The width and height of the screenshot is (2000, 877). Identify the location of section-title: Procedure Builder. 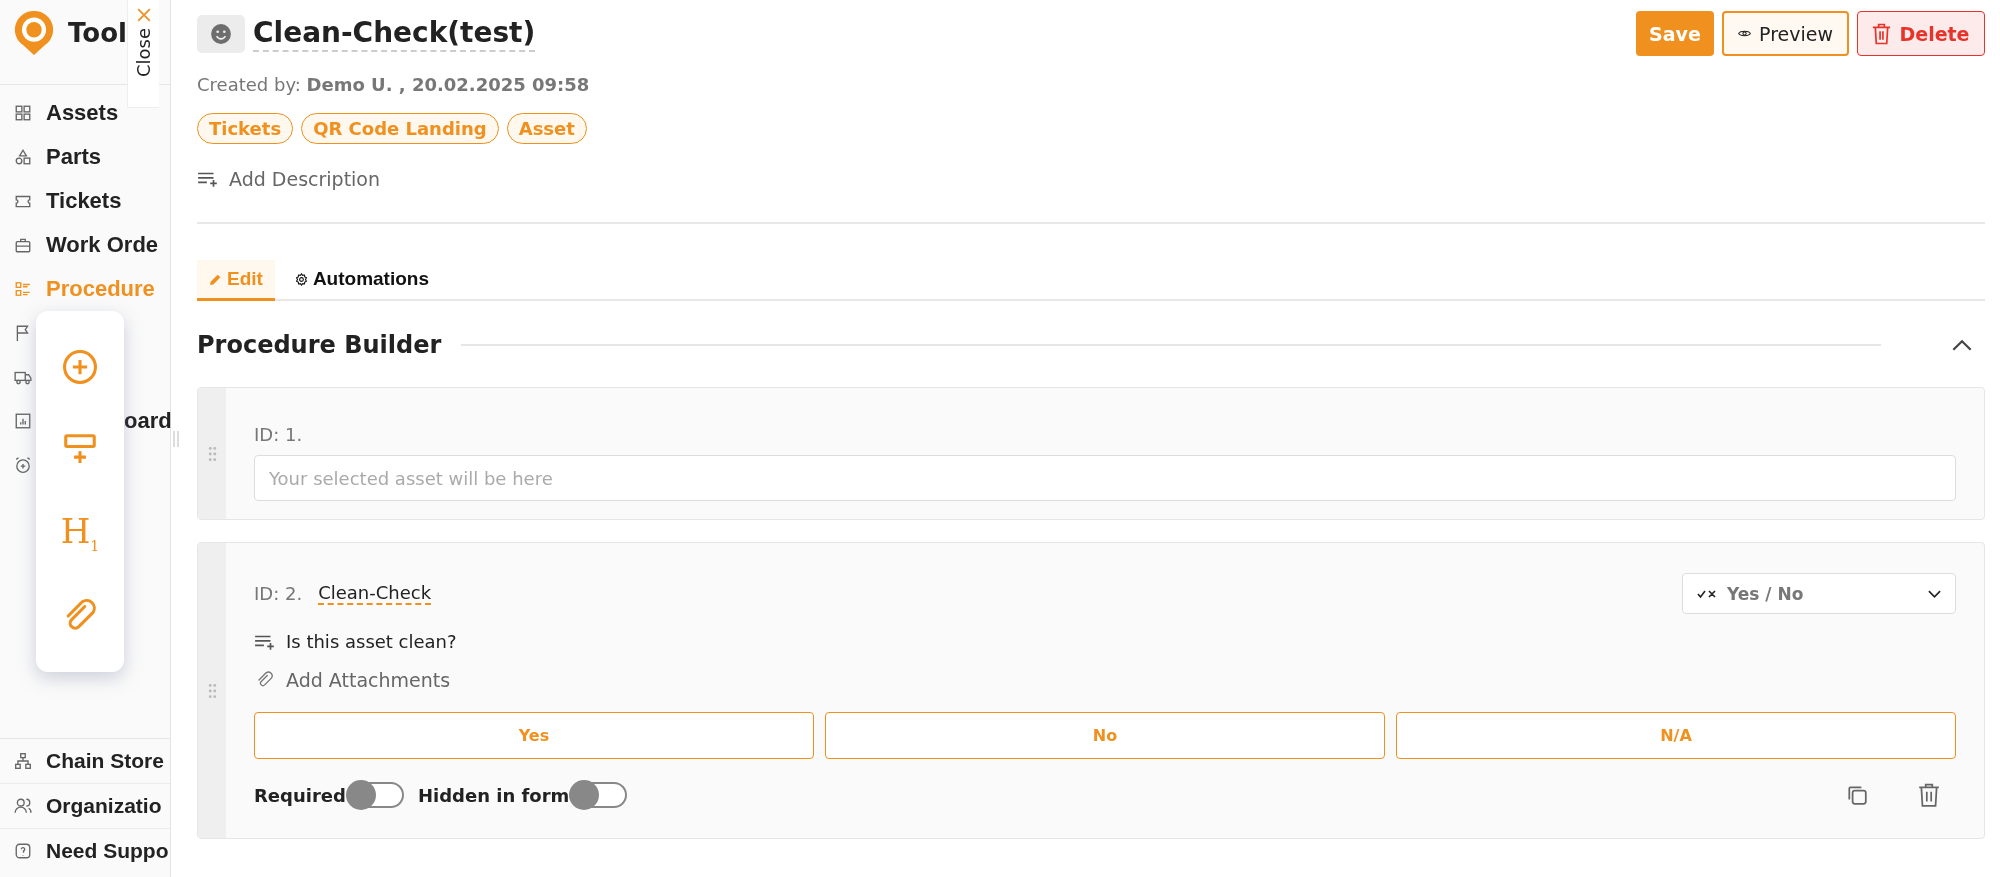
(319, 345).